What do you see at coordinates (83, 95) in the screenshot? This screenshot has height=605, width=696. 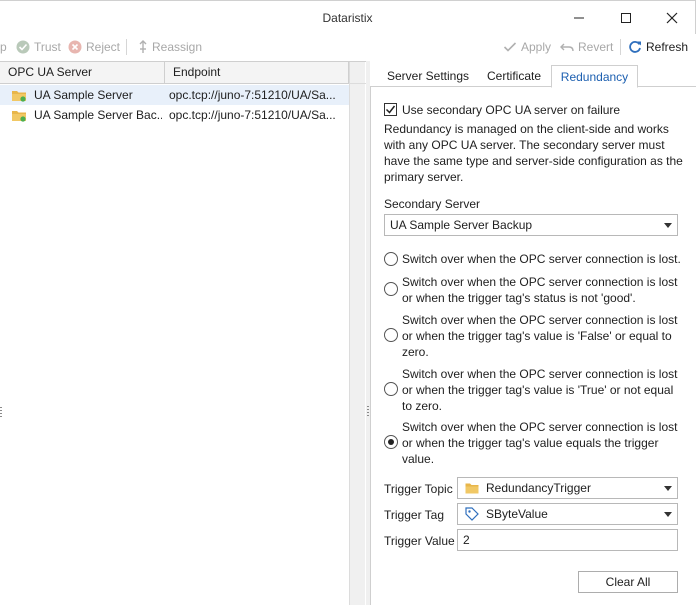 I see `server-name-cell: UA Sample Server` at bounding box center [83, 95].